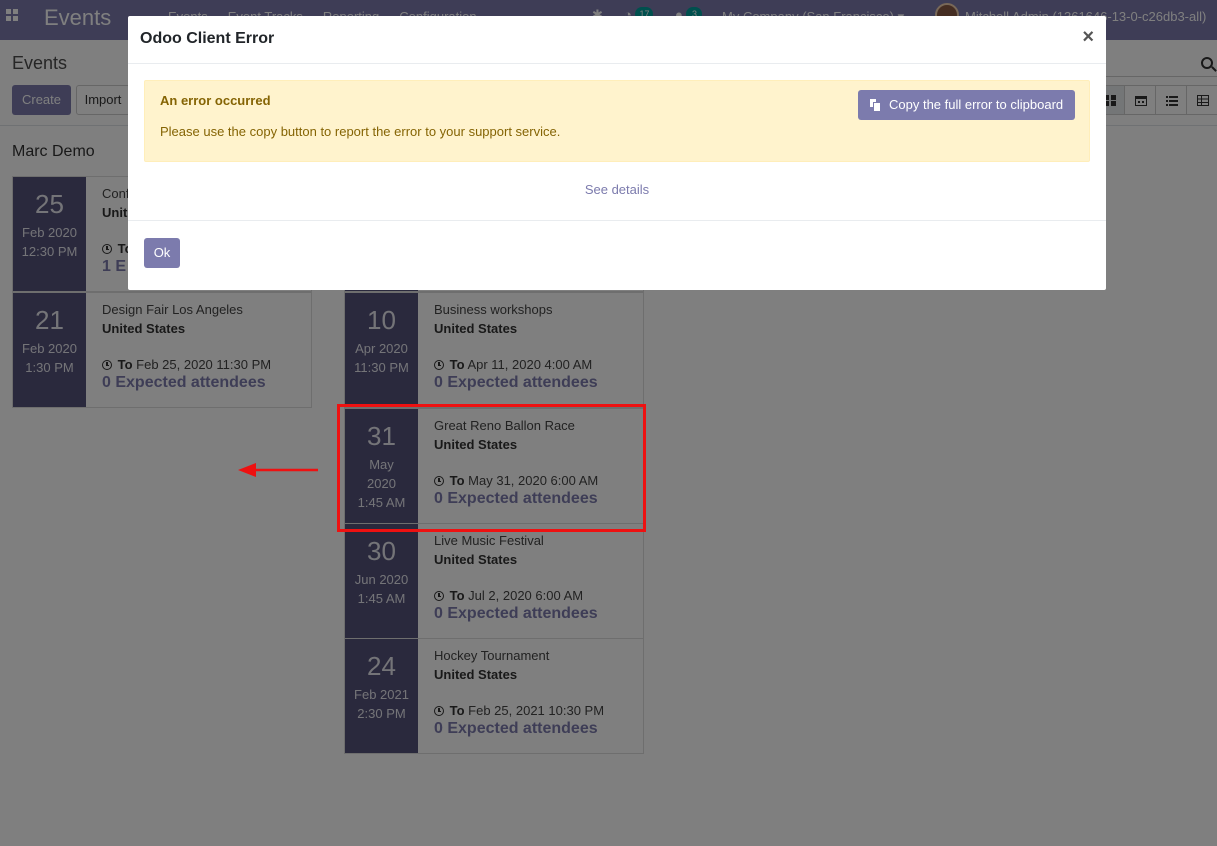 The width and height of the screenshot is (1217, 846). What do you see at coordinates (162, 253) in the screenshot?
I see `ok-button: Ok` at bounding box center [162, 253].